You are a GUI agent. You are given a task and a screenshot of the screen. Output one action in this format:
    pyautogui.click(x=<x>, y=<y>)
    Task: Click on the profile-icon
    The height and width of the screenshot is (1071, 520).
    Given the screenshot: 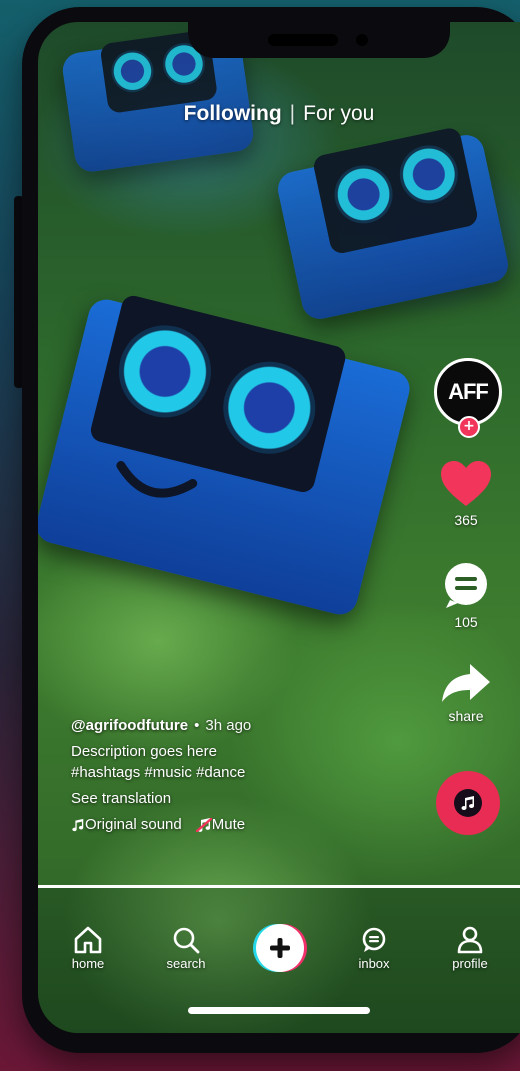 What is the action you would take?
    pyautogui.click(x=470, y=940)
    